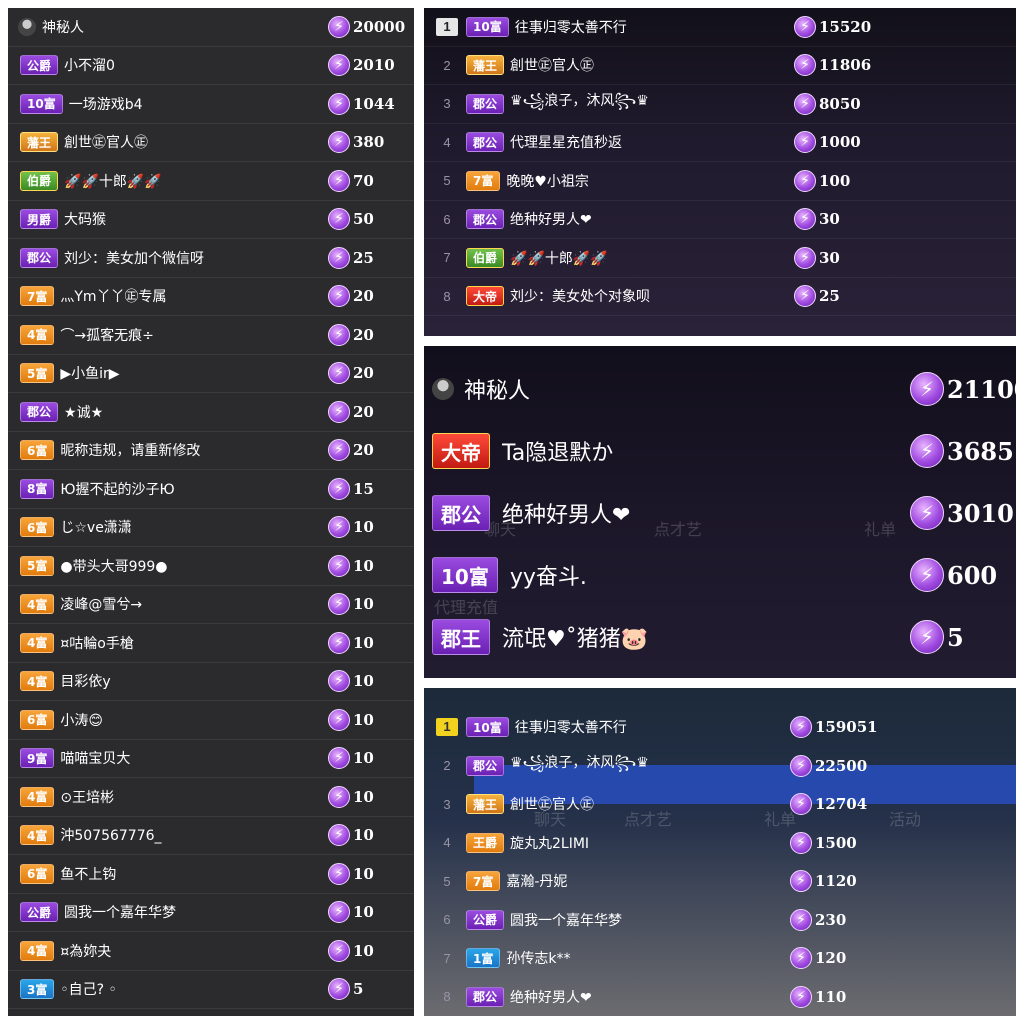  I want to click on leaderboard-row: 7 伯爵 🚀🚀十郎🚀🚀 ⚡ 30, so click(720, 258).